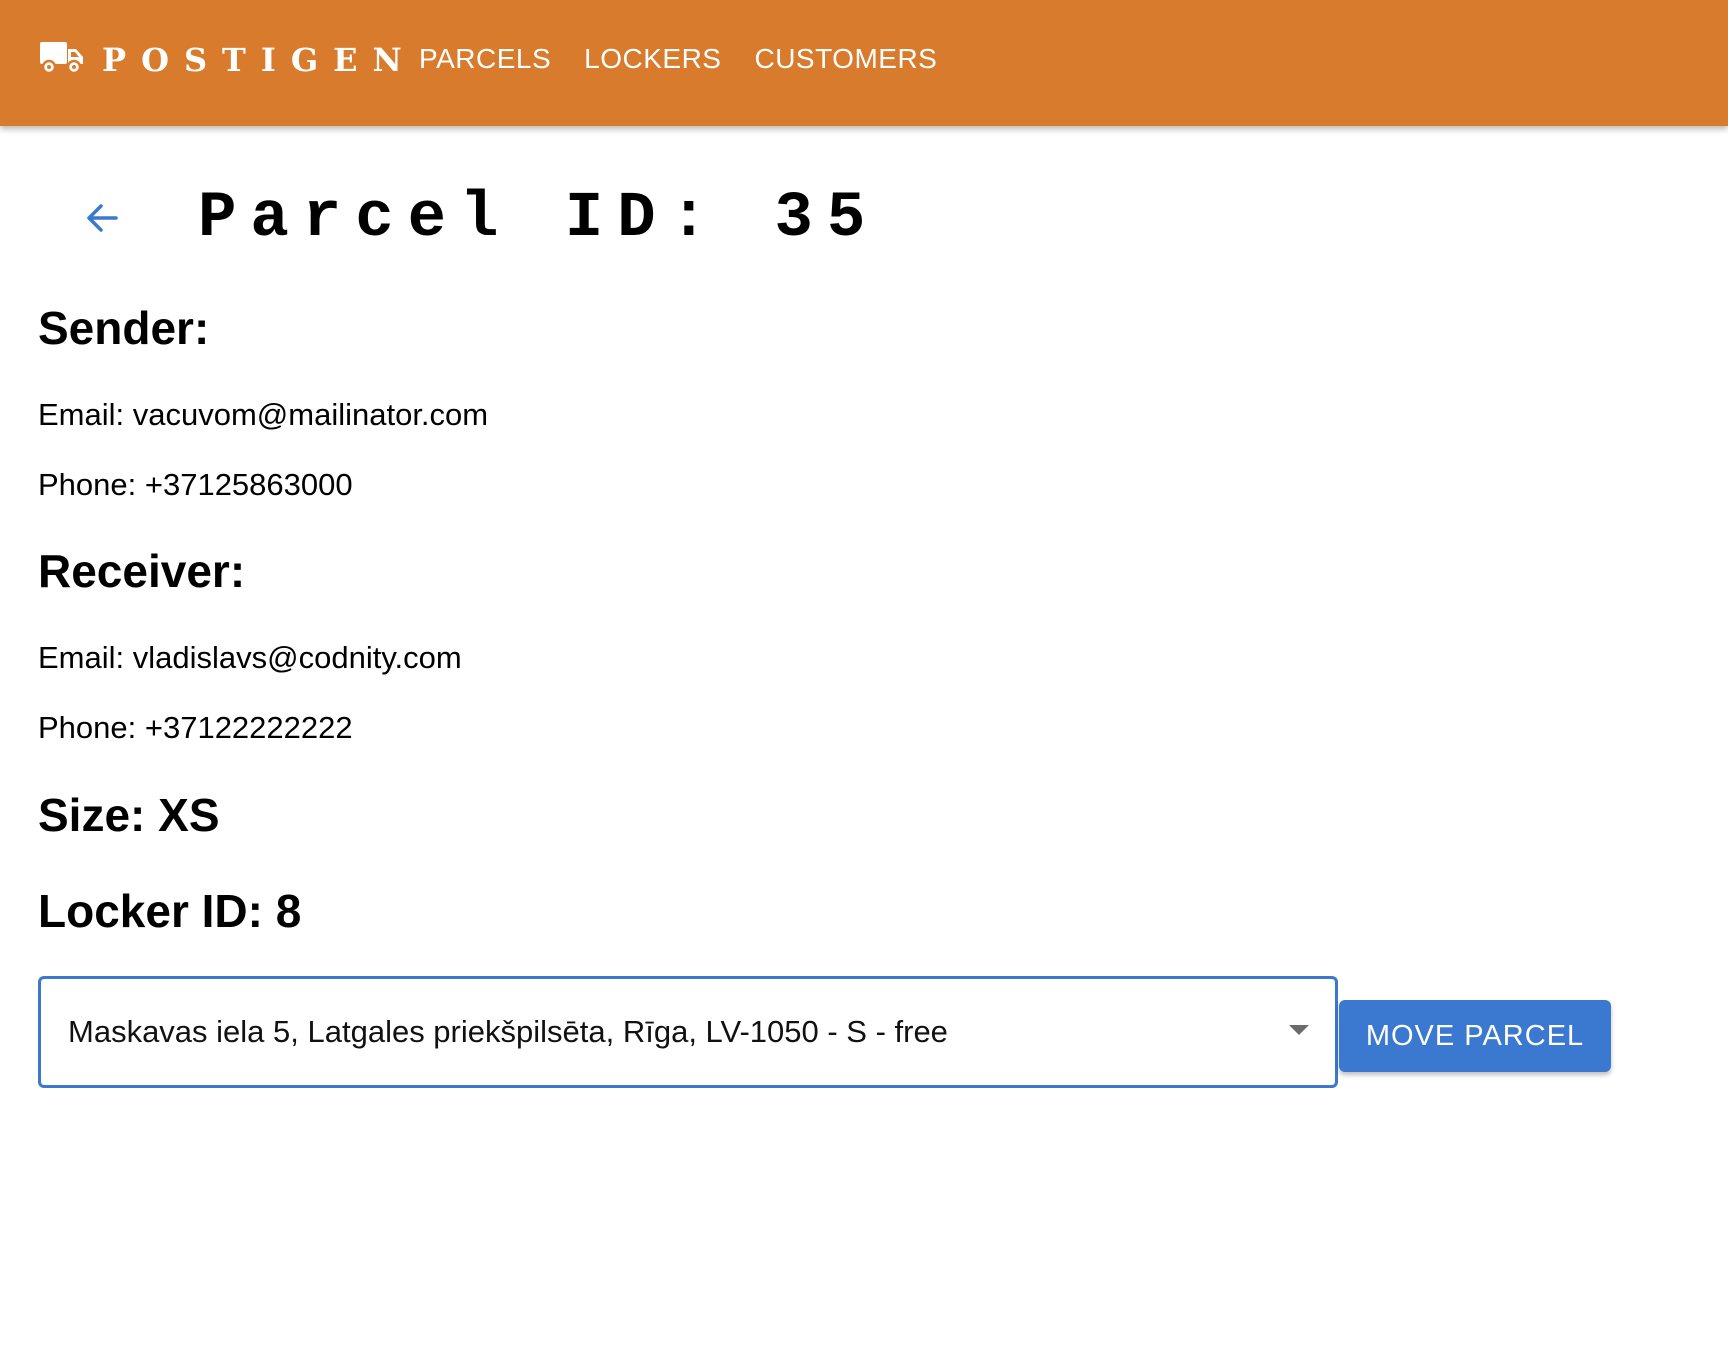 This screenshot has width=1728, height=1350. What do you see at coordinates (485, 59) in the screenshot?
I see `nav-link-parcels: PARCELS` at bounding box center [485, 59].